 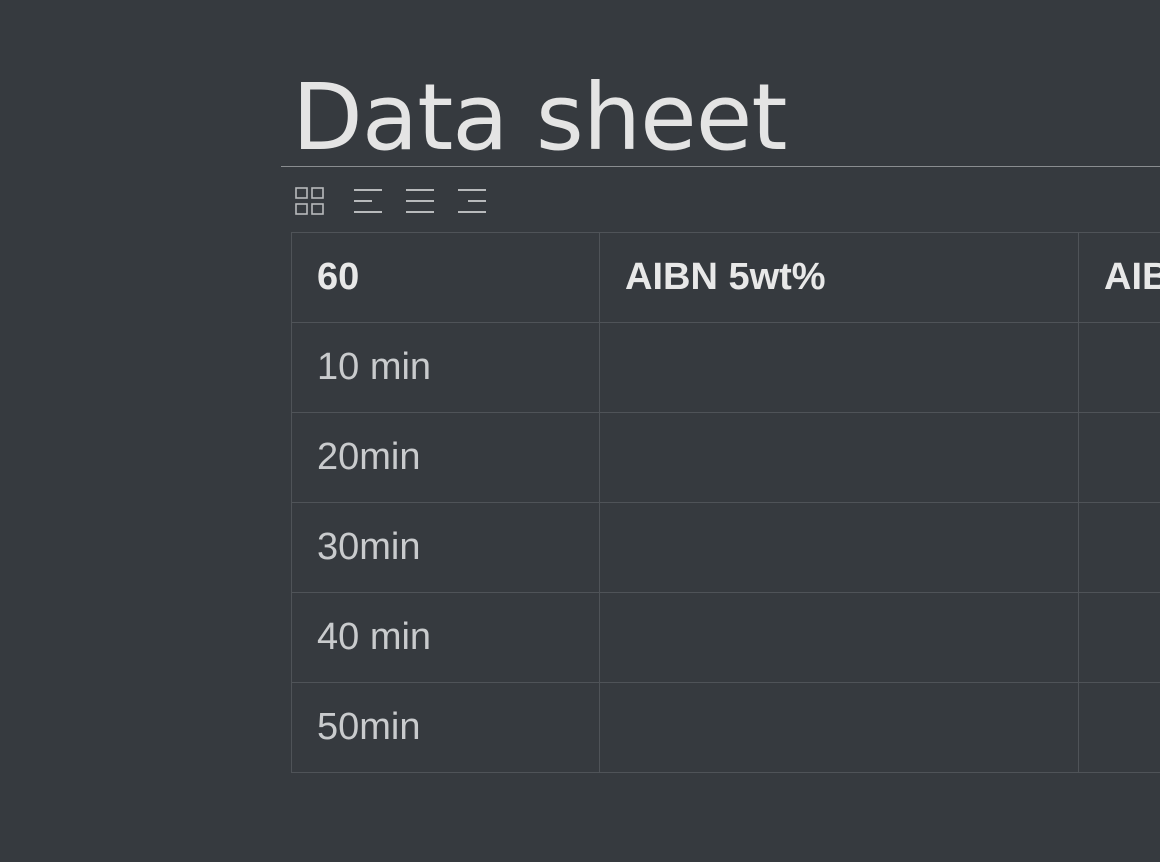 I want to click on table-row: 20min, so click(x=725, y=457).